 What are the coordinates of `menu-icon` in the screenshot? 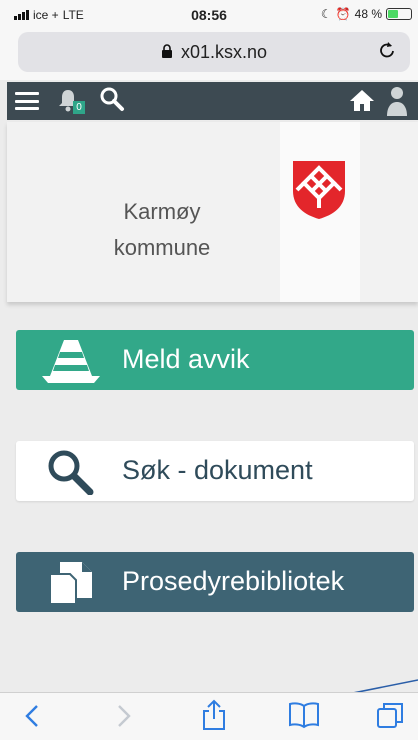 It's located at (27, 101).